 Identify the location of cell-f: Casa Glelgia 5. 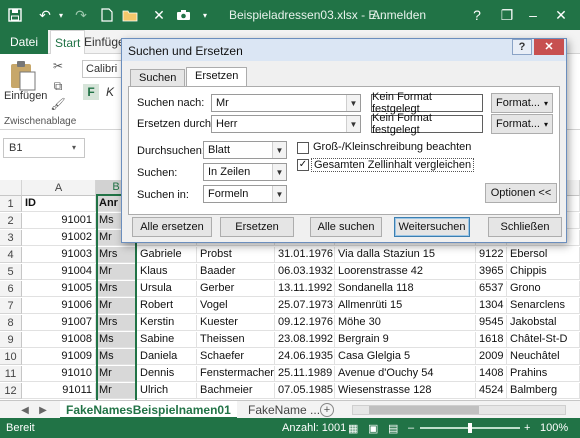
(405, 357).